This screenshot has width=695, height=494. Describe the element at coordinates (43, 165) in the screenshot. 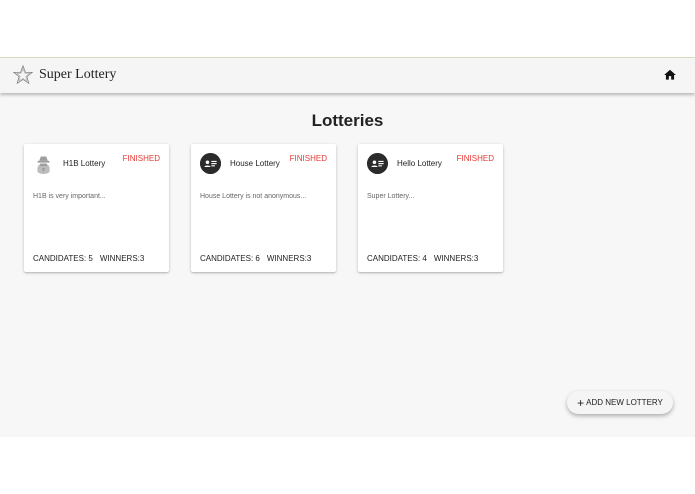

I see `spy-icon` at that location.